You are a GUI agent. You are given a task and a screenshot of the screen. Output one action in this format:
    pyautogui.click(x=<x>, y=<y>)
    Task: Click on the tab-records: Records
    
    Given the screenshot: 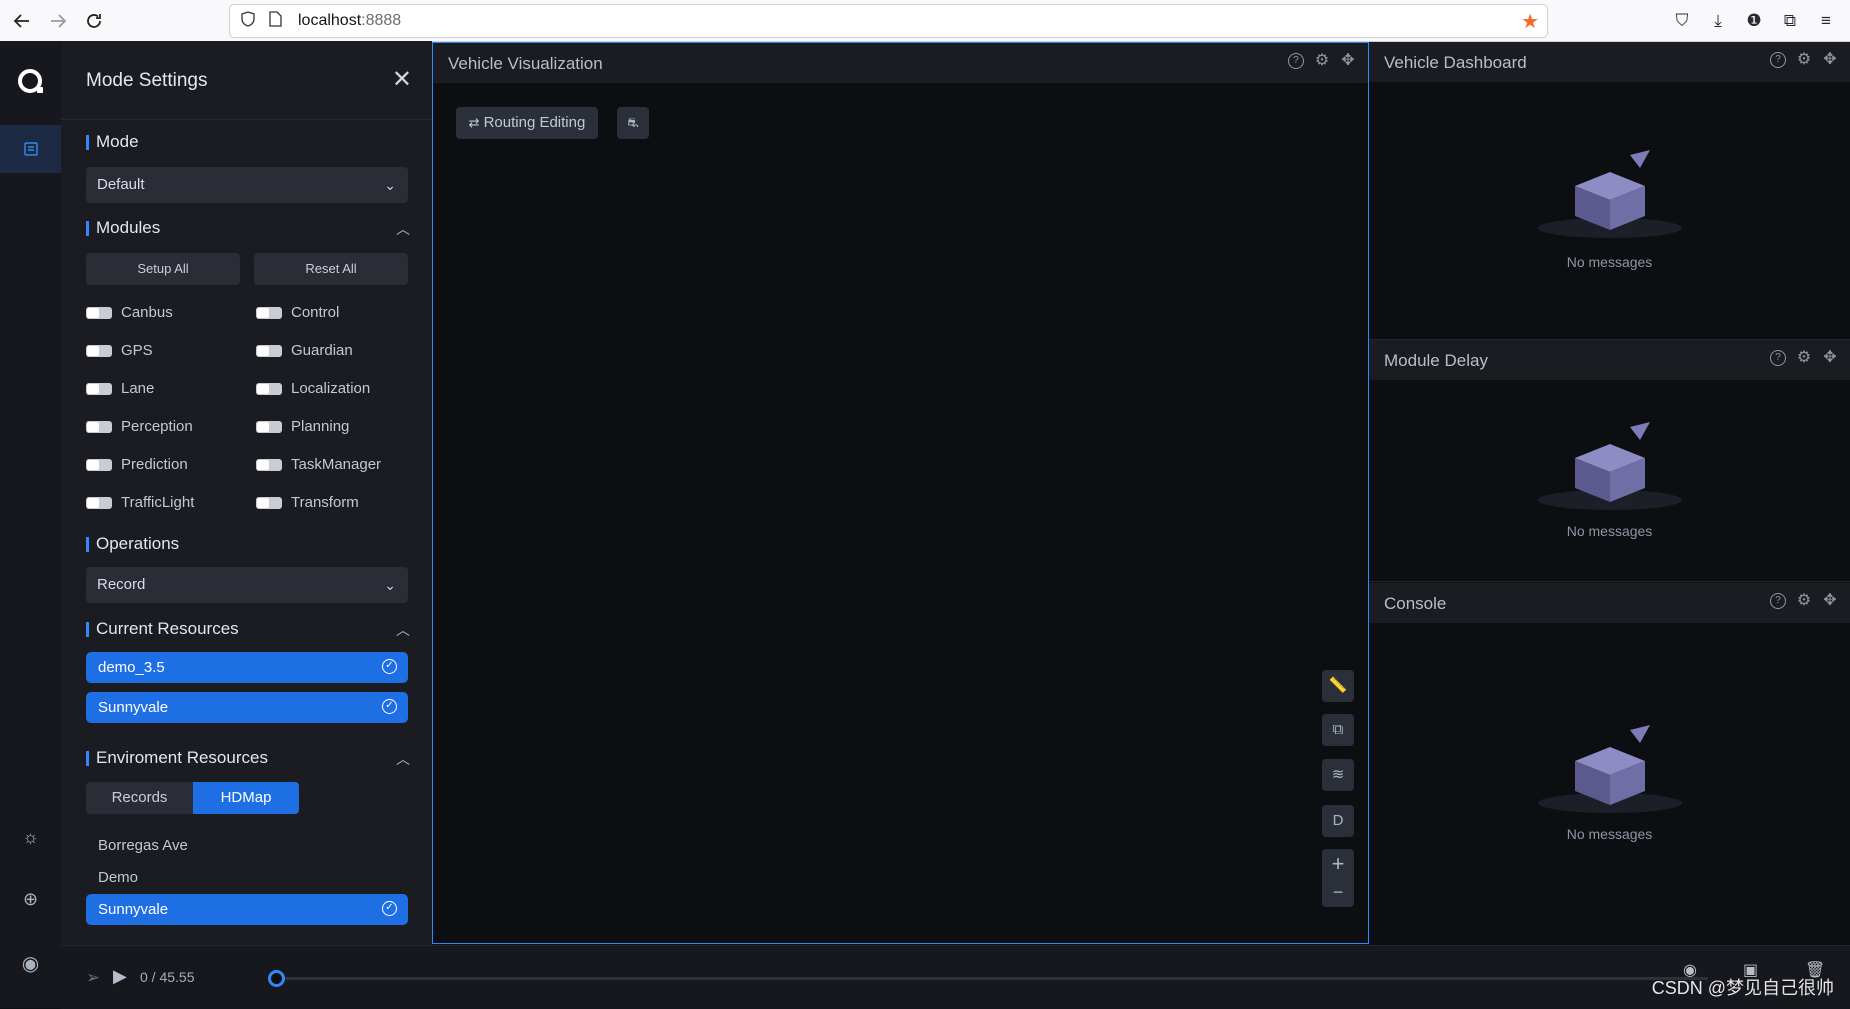 What is the action you would take?
    pyautogui.click(x=139, y=798)
    